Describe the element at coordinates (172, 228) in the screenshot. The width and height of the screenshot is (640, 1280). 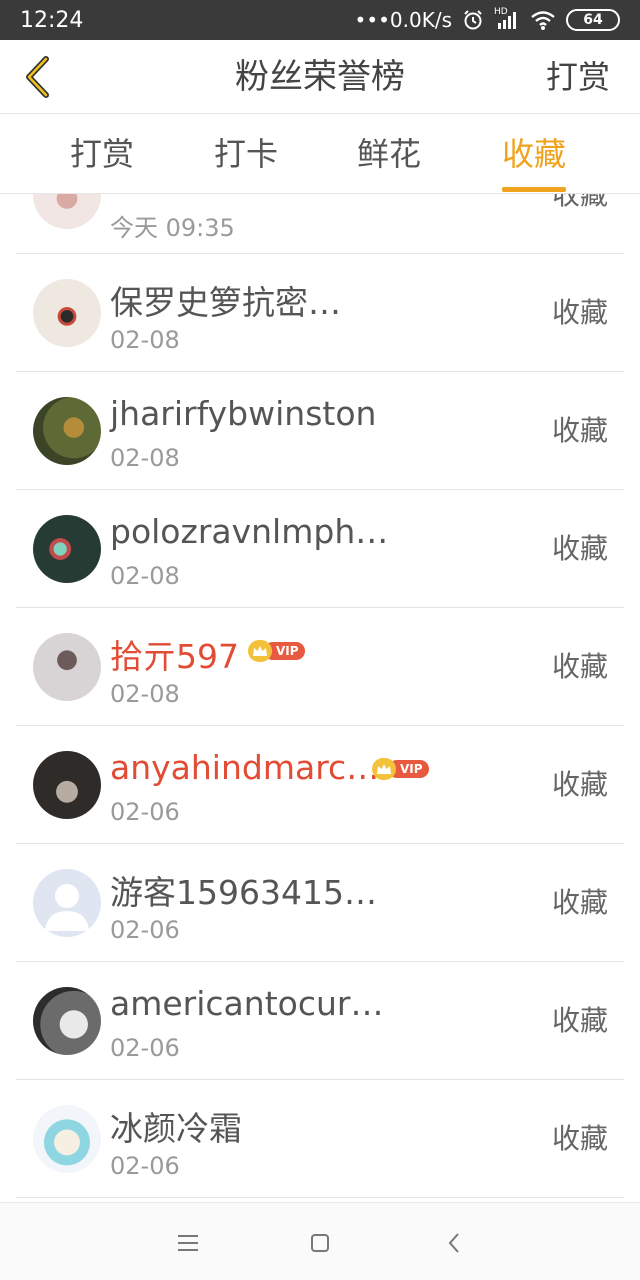
I see `item-date: 今天 09:35` at that location.